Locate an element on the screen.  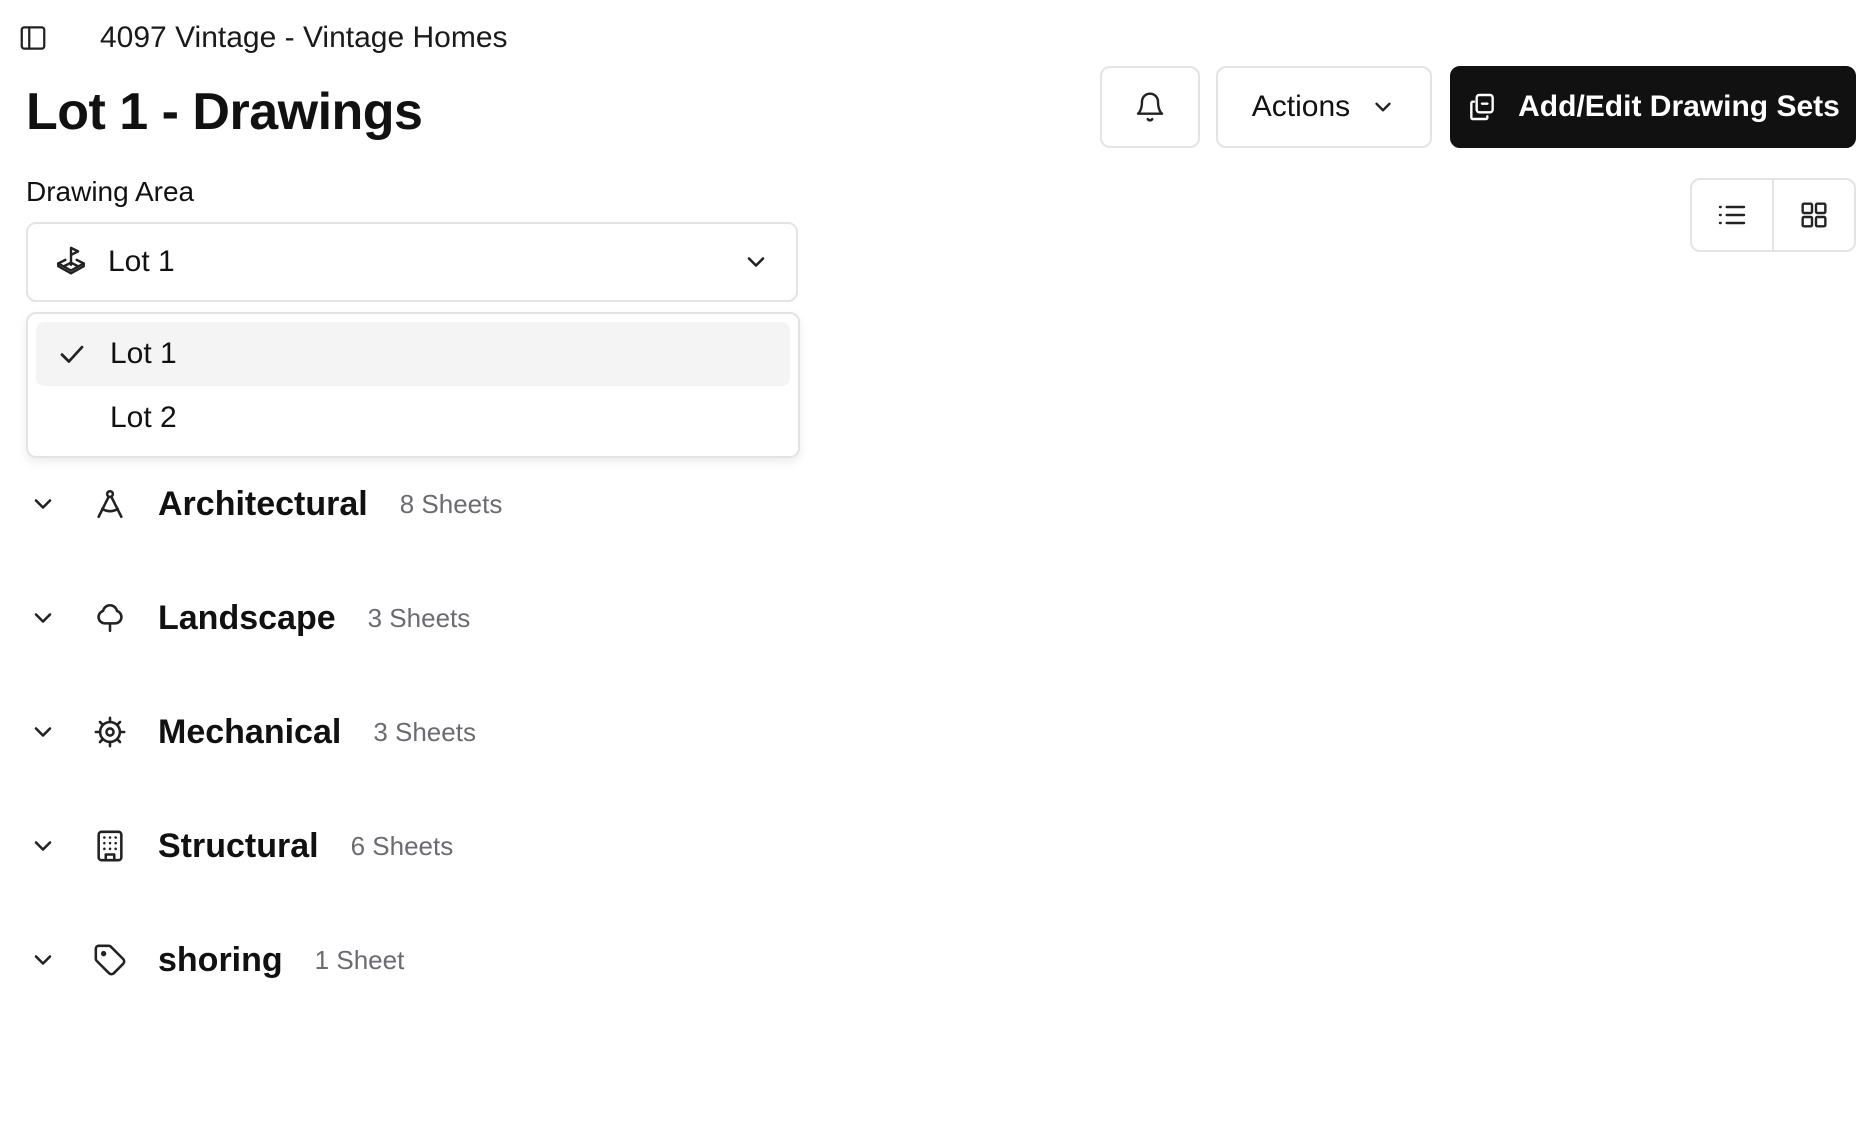
project-title: 4097 Vintage - Vintage Homes is located at coordinates (304, 37).